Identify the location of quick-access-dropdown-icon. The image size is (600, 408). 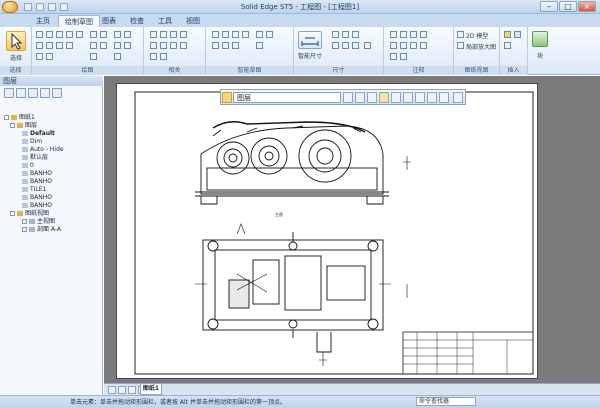
(64, 7).